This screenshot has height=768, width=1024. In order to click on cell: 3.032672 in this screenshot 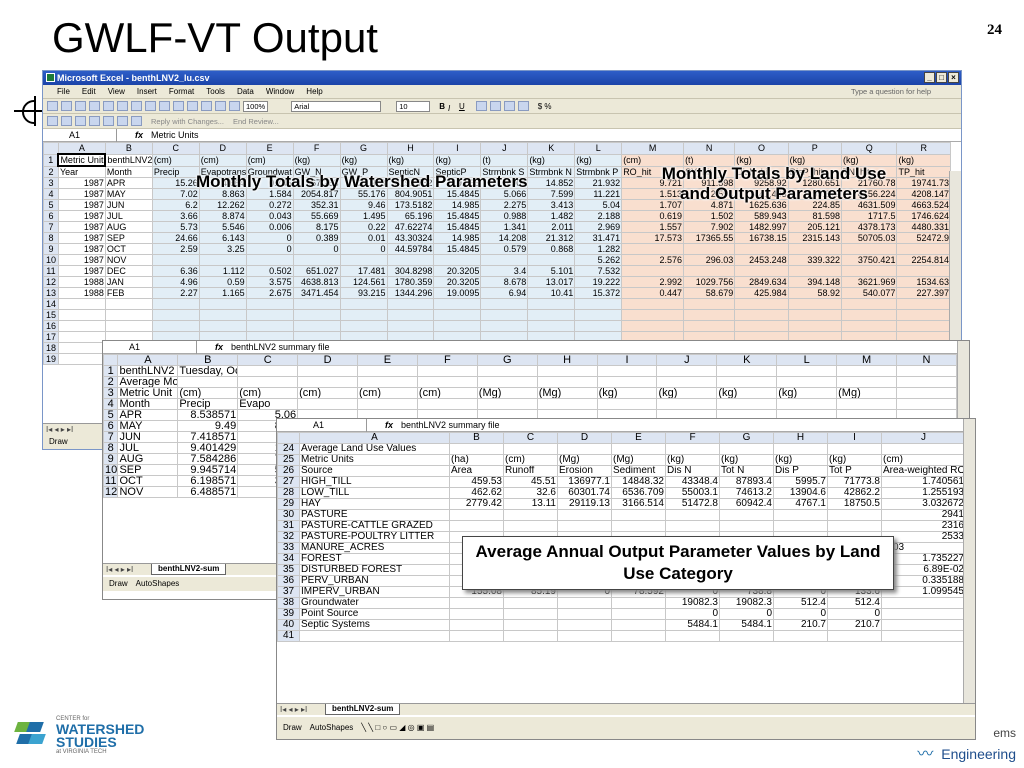, I will do `click(923, 504)`.